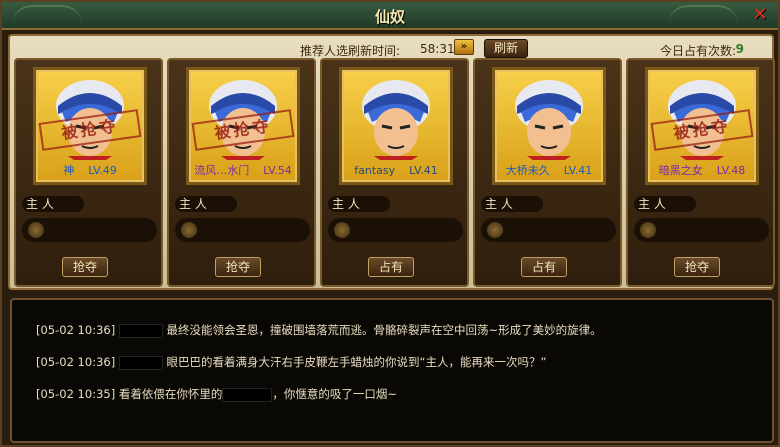  Describe the element at coordinates (437, 49) in the screenshot. I see `refresh-countdown: 58:31` at that location.